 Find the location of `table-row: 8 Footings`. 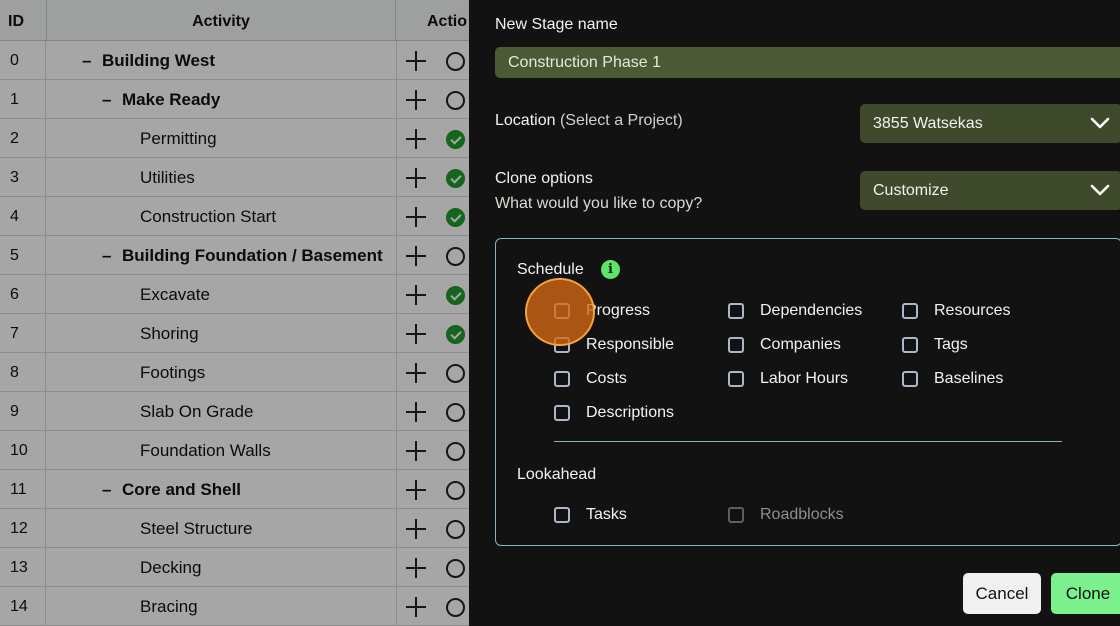

table-row: 8 Footings is located at coordinates (234, 372).